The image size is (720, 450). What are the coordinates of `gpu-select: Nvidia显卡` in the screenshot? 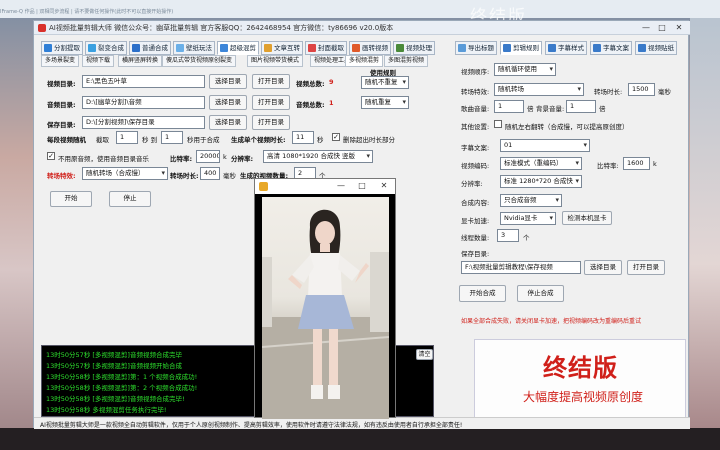 It's located at (528, 218).